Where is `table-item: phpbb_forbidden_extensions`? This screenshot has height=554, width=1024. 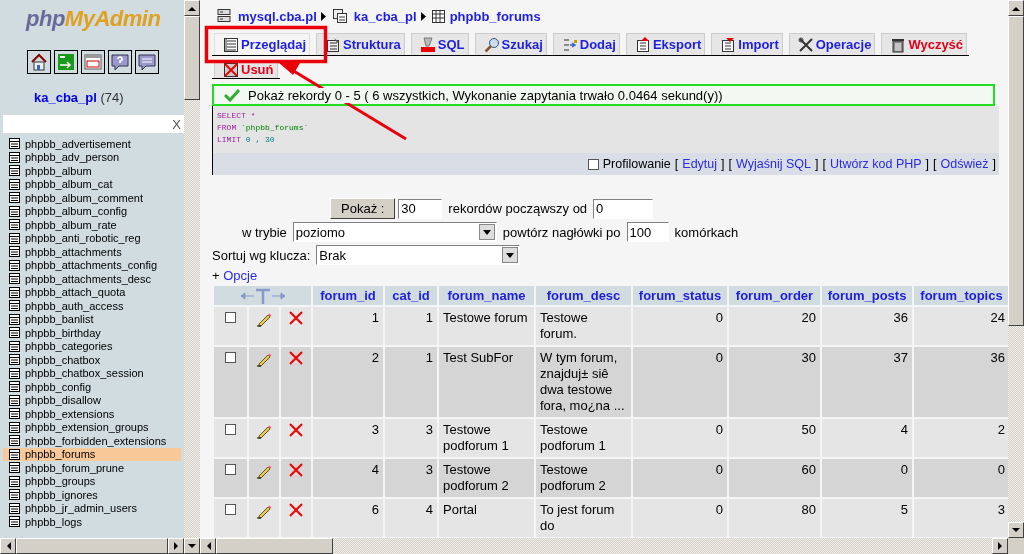
table-item: phpbb_forbidden_extensions is located at coordinates (92, 441).